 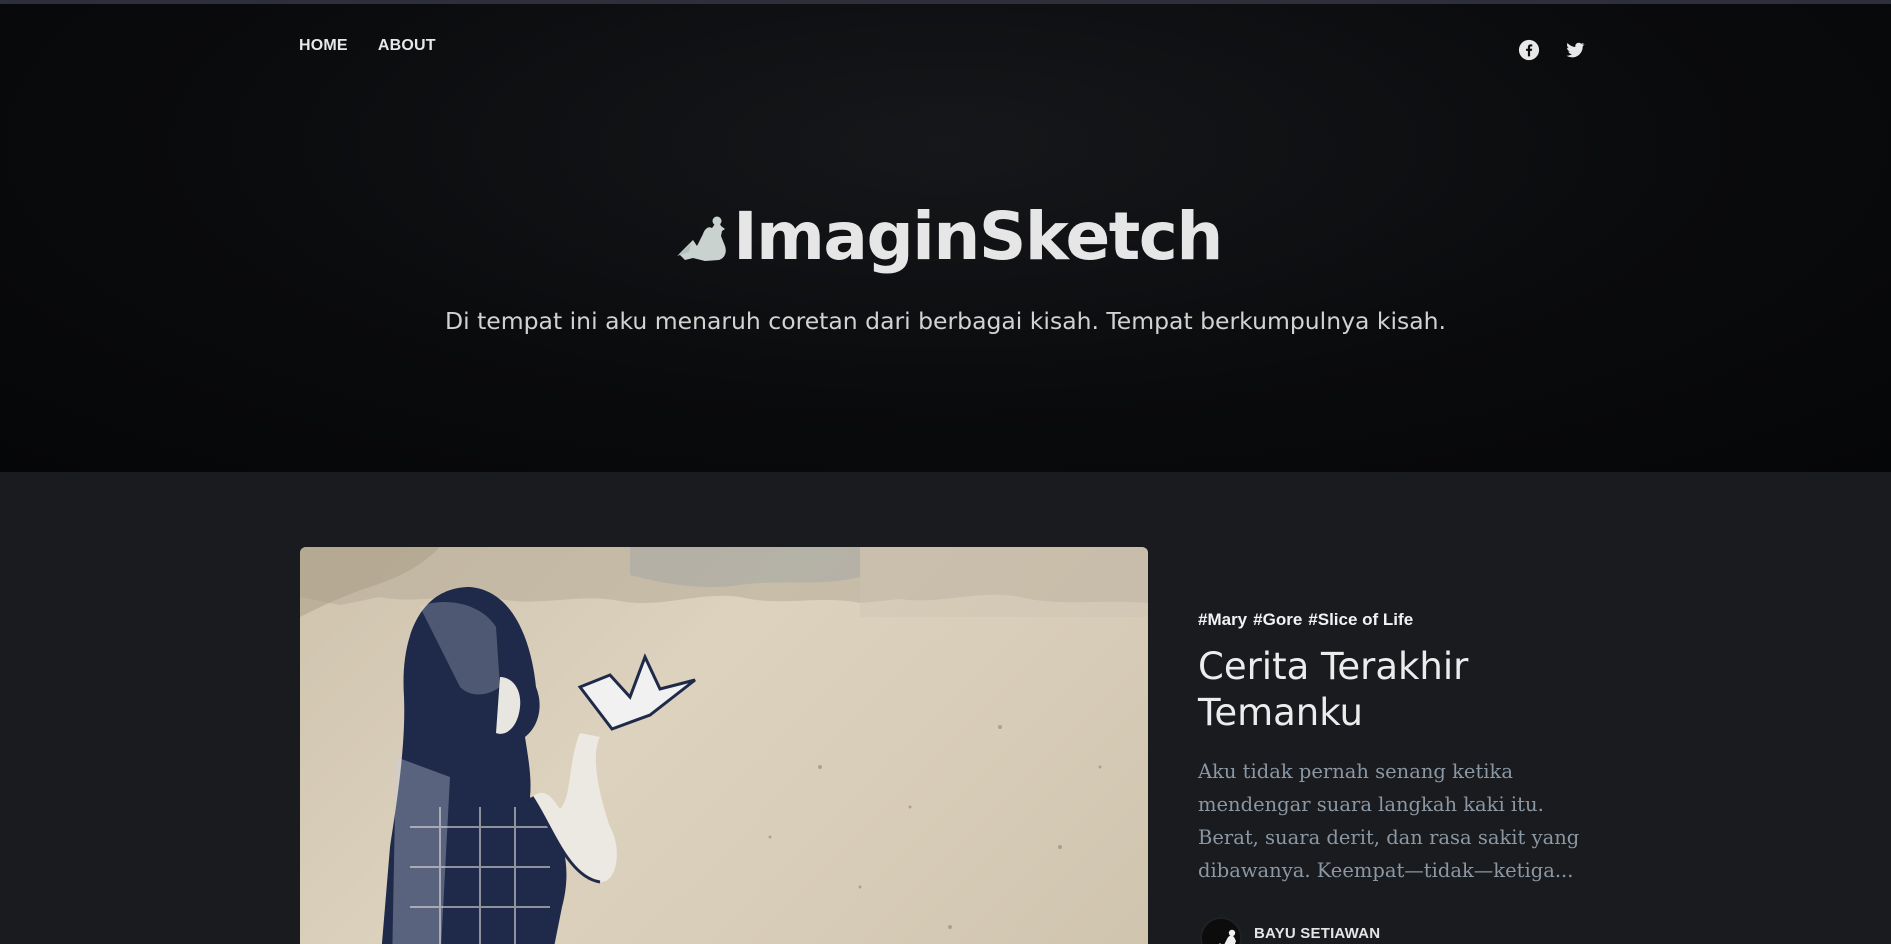 I want to click on post-tags: #Mary #Gore #Slice of Life, so click(x=1408, y=620).